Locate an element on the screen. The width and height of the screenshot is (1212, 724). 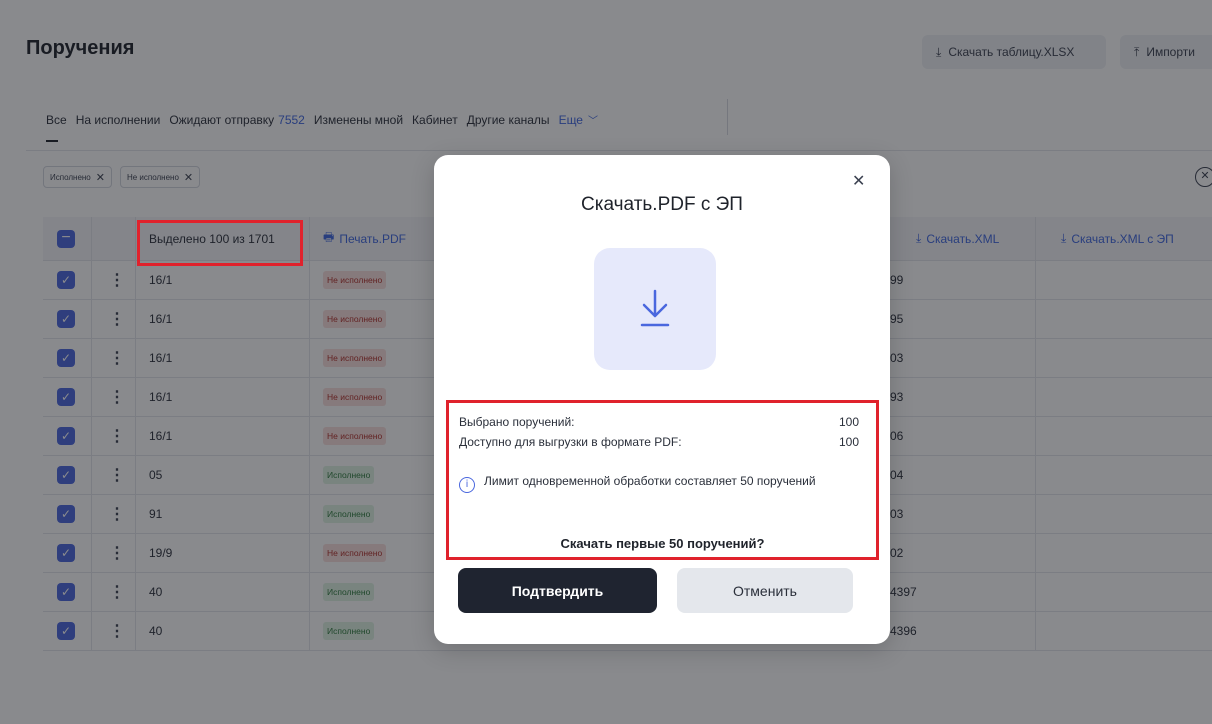
info-icon: i is located at coordinates (467, 485).